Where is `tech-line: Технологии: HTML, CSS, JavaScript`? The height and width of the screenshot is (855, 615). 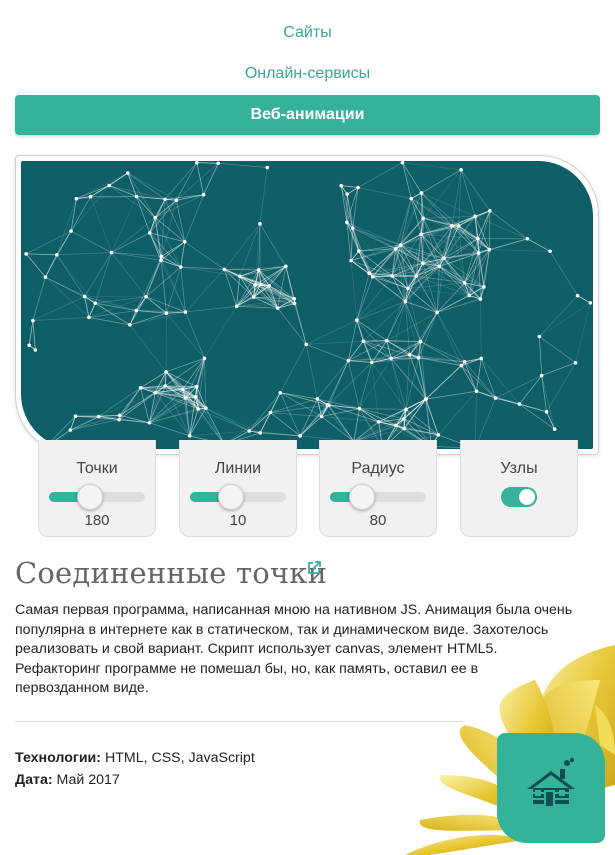 tech-line: Технологии: HTML, CSS, JavaScript is located at coordinates (135, 758).